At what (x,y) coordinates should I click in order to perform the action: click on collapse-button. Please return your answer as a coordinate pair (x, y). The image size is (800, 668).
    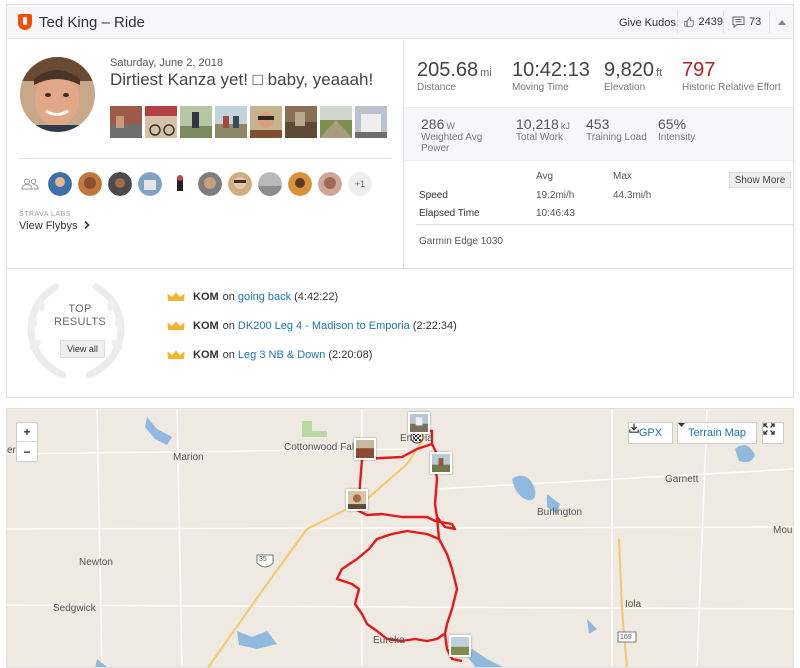
    Looking at the image, I should click on (781, 22).